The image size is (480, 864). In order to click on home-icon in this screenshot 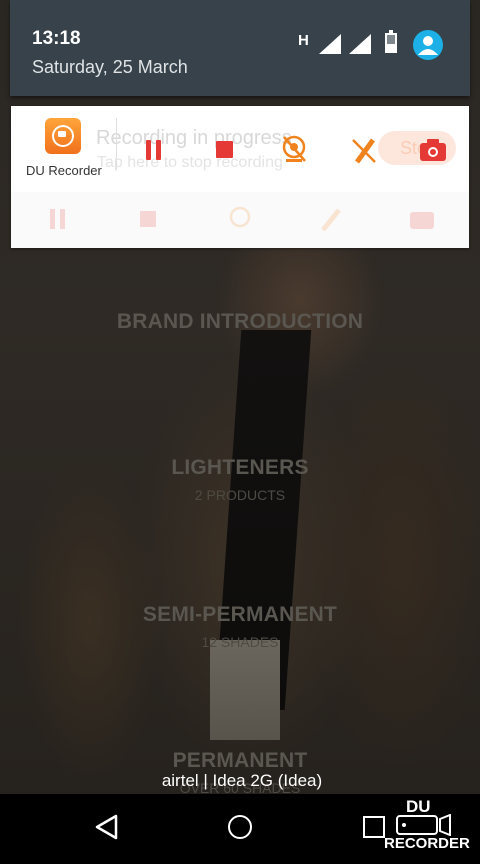, I will do `click(240, 827)`.